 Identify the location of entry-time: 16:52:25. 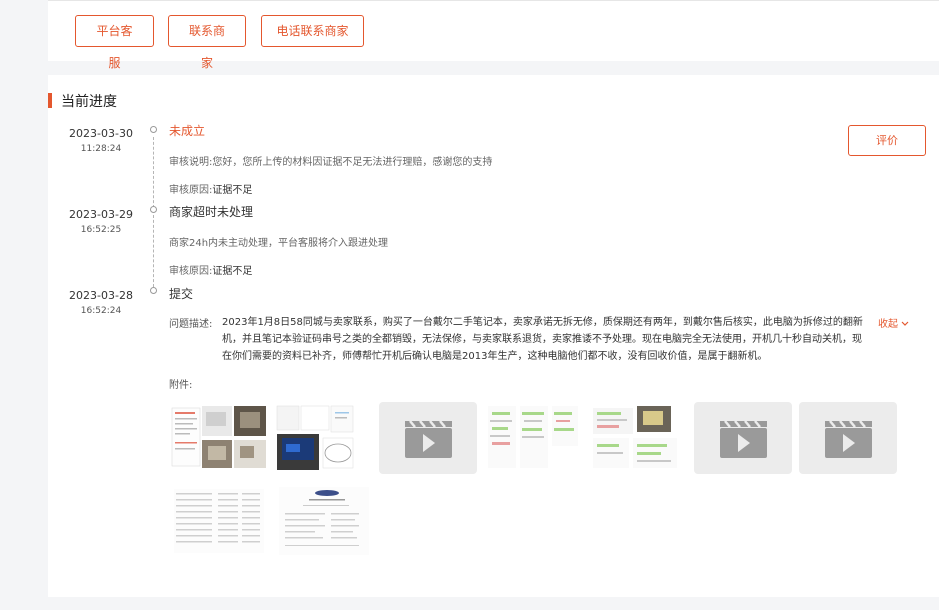
(101, 230).